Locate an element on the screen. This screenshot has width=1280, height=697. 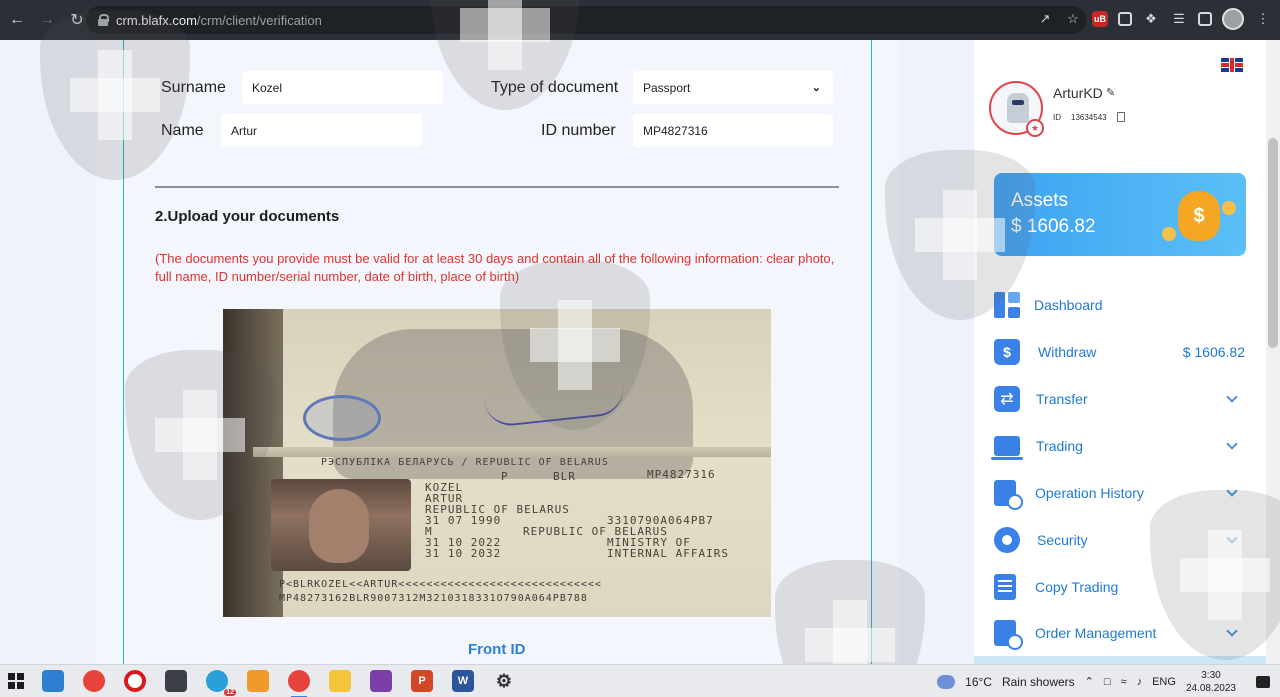
pencil-icon: ✎ is located at coordinates (1110, 92).